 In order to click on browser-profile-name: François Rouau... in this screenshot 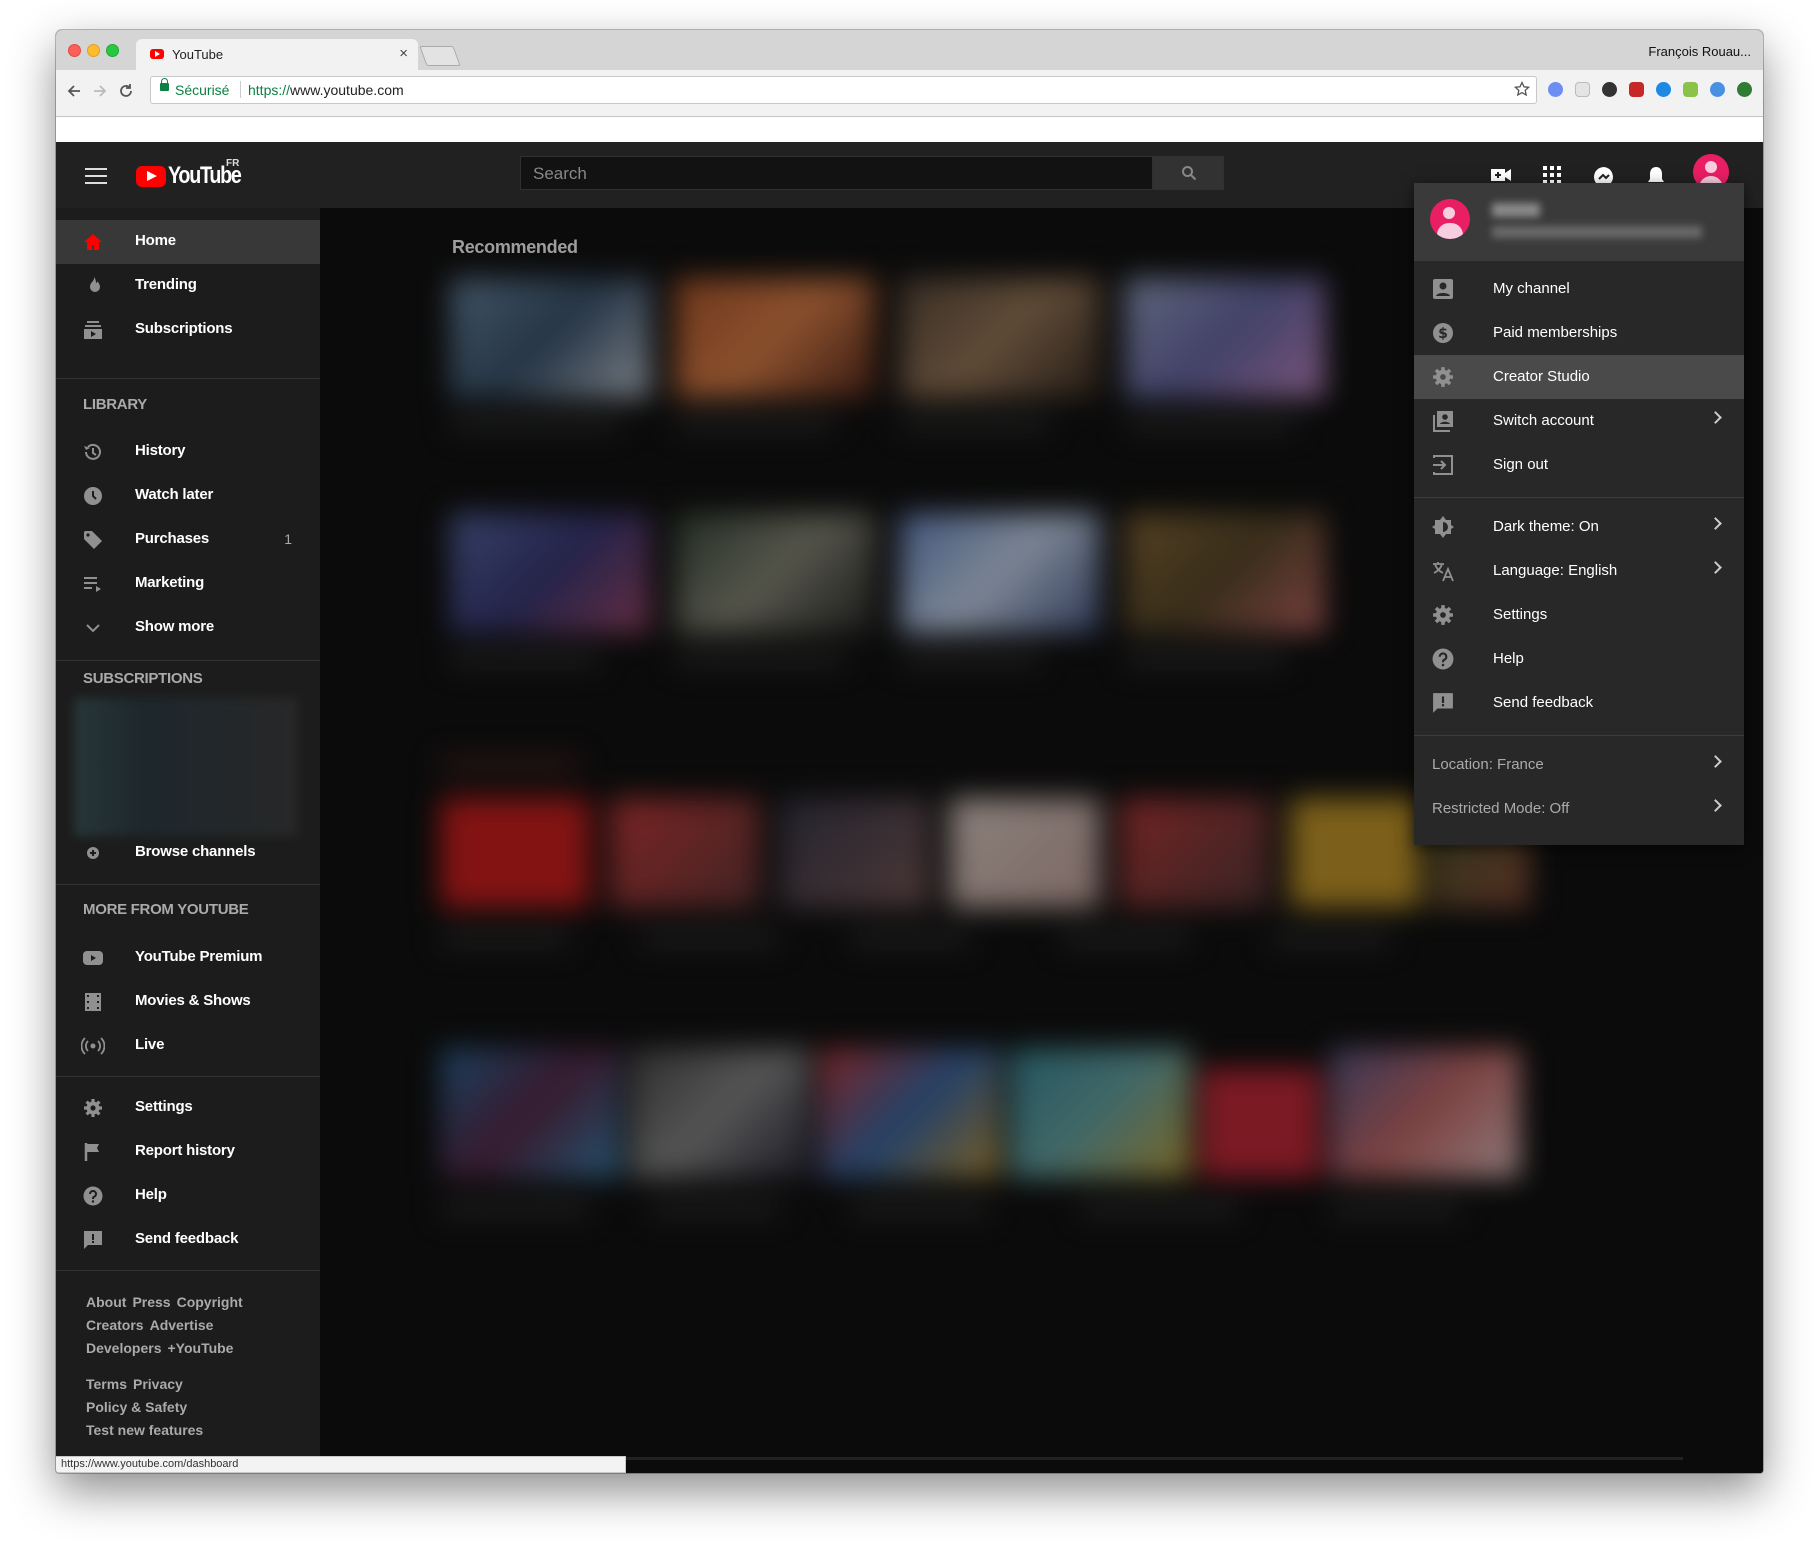, I will do `click(1699, 51)`.